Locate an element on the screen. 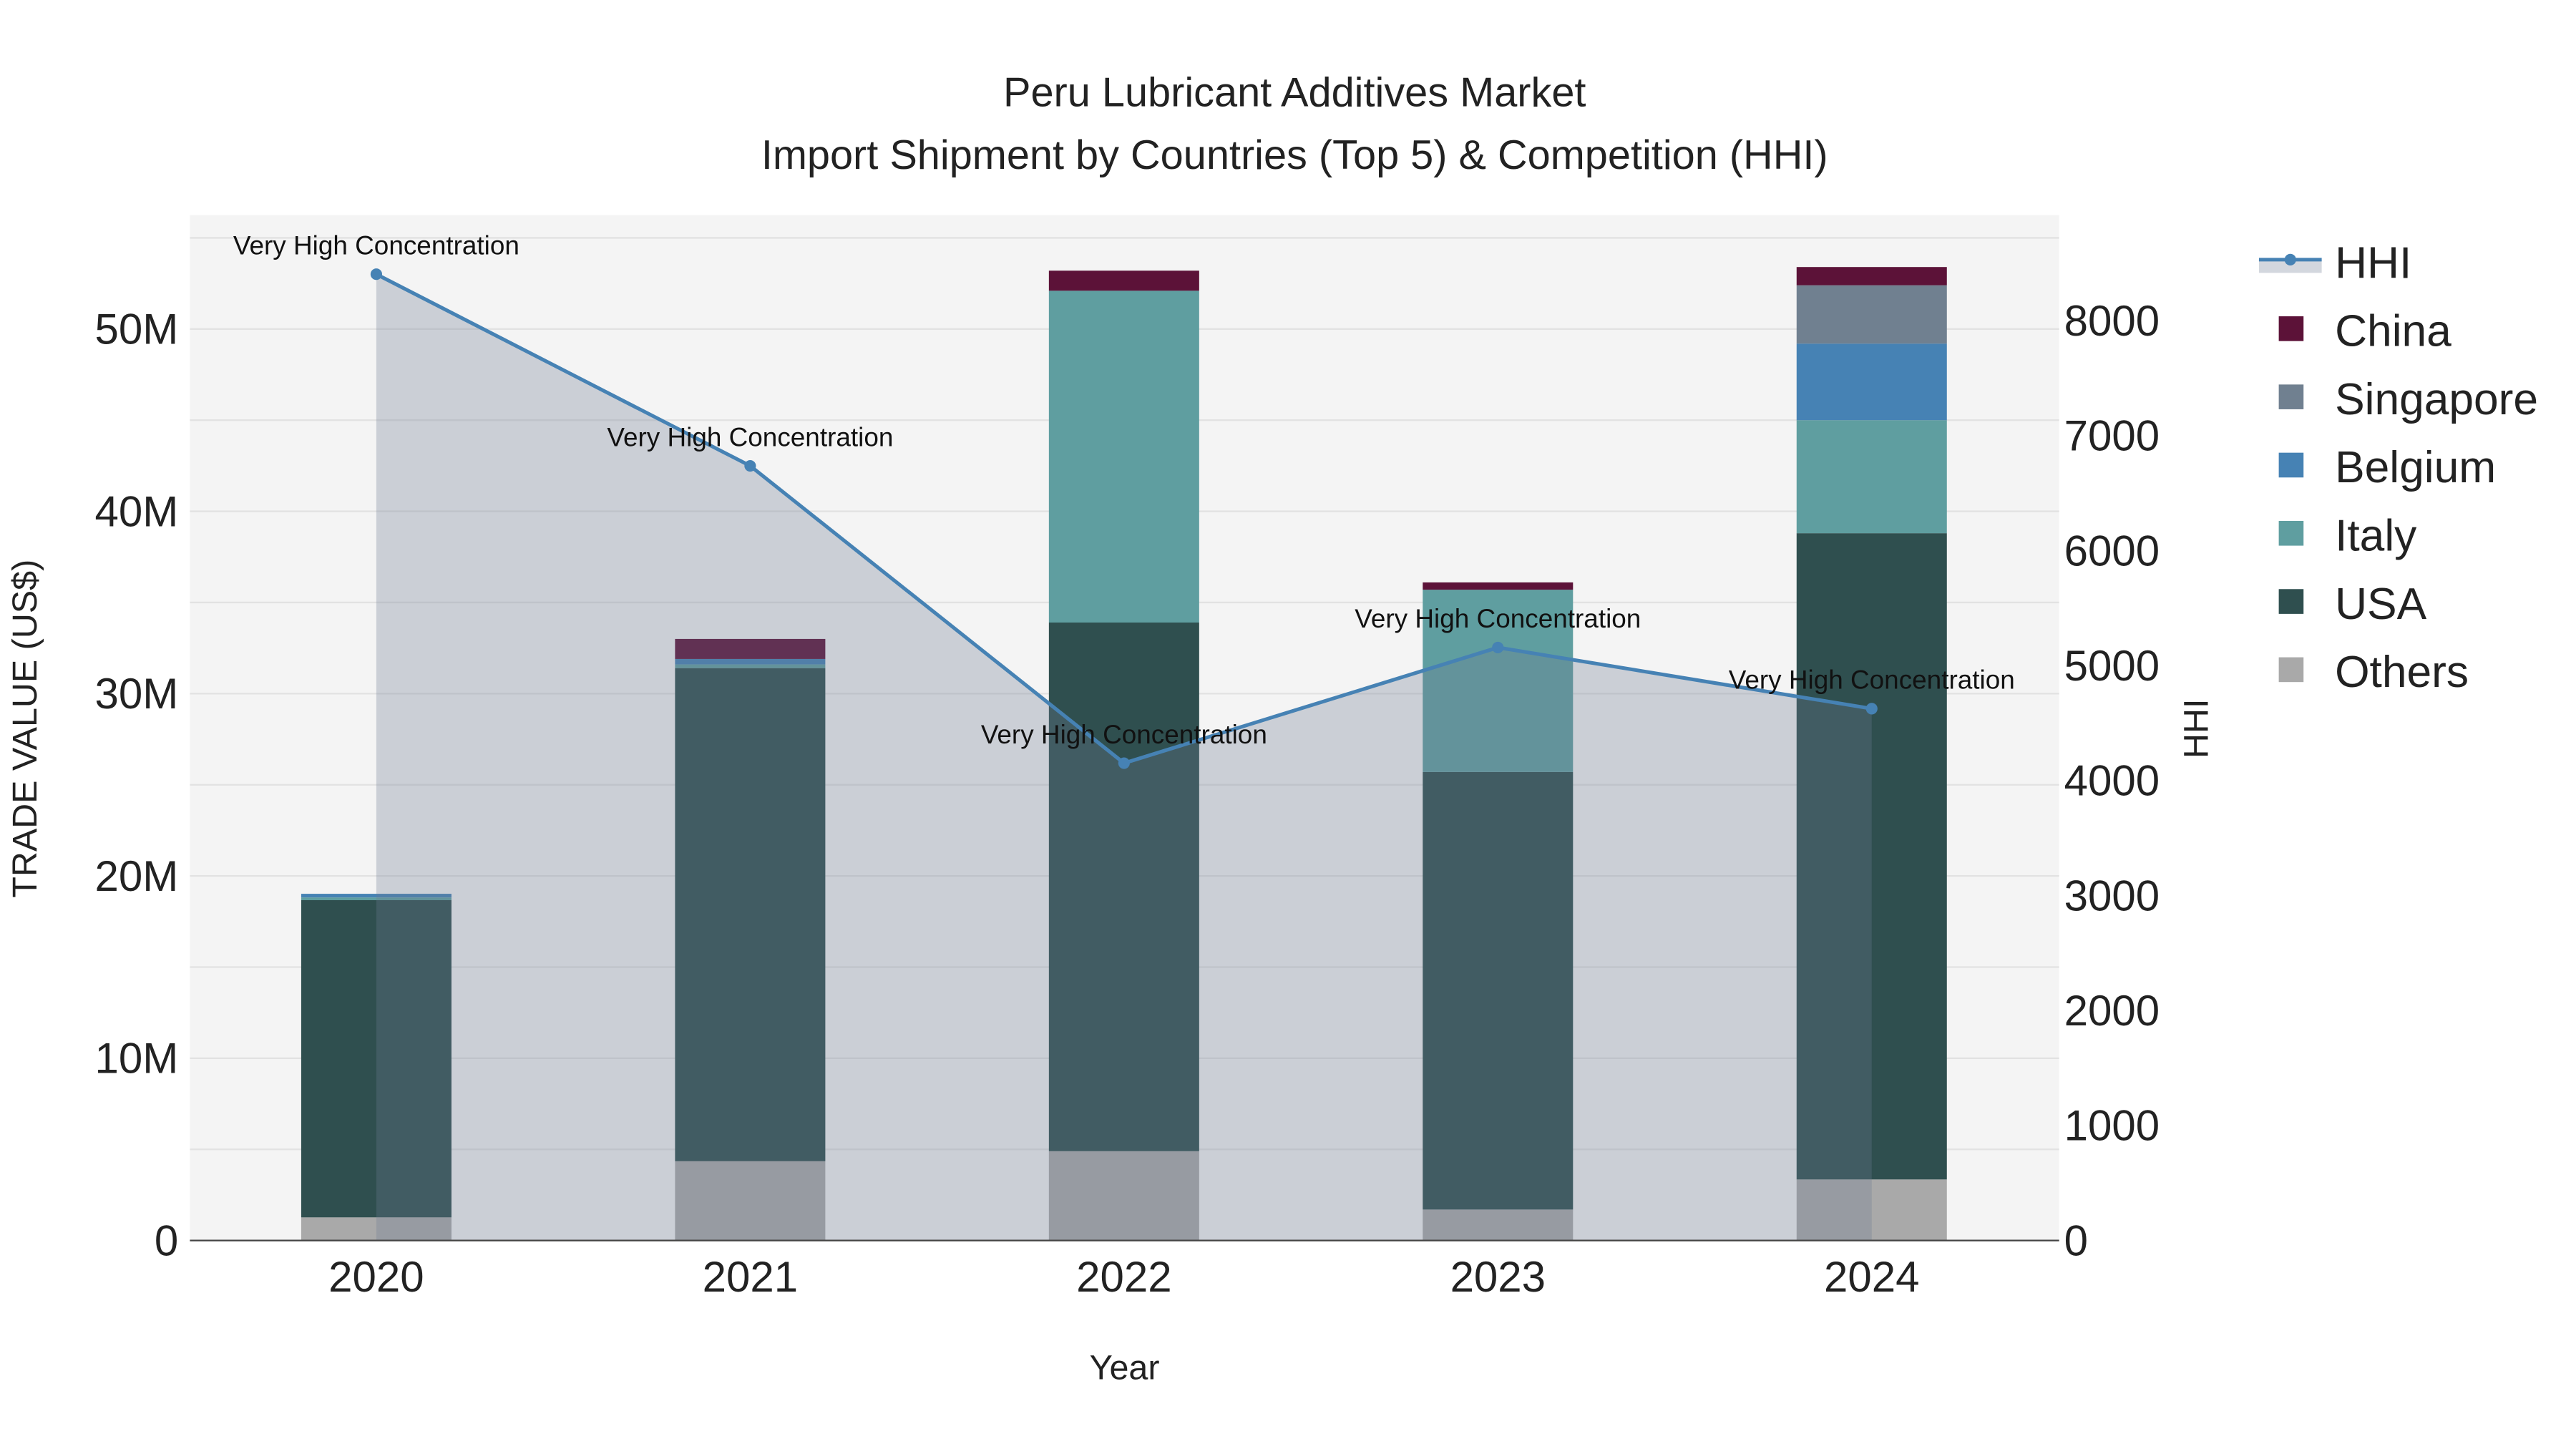 This screenshot has width=2576, height=1449. y2-axis-label: HHI is located at coordinates (2196, 728).